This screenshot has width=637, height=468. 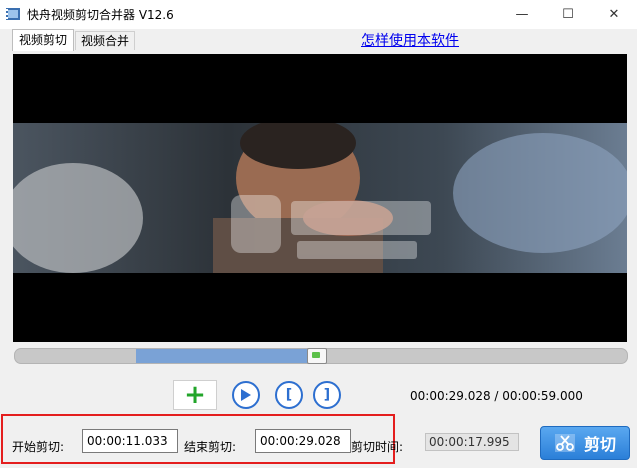 I want to click on bracket-right-icon: ], so click(x=327, y=395).